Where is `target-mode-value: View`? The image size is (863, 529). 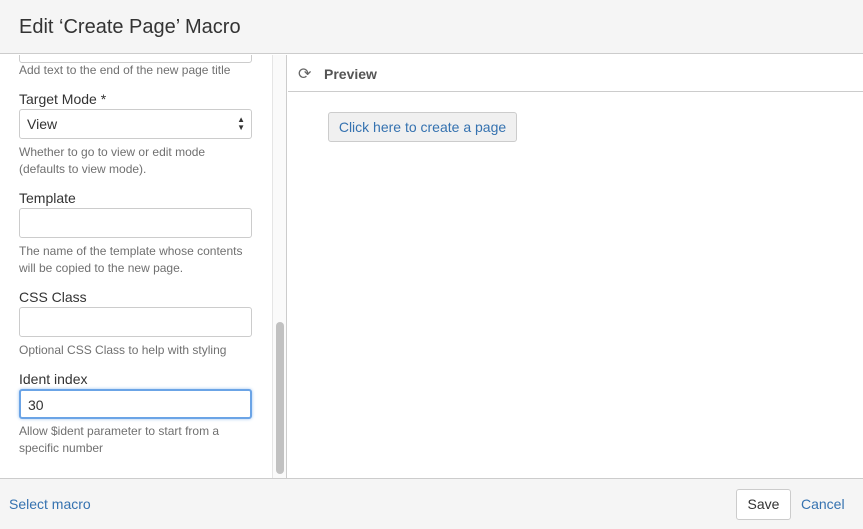 target-mode-value: View is located at coordinates (42, 124).